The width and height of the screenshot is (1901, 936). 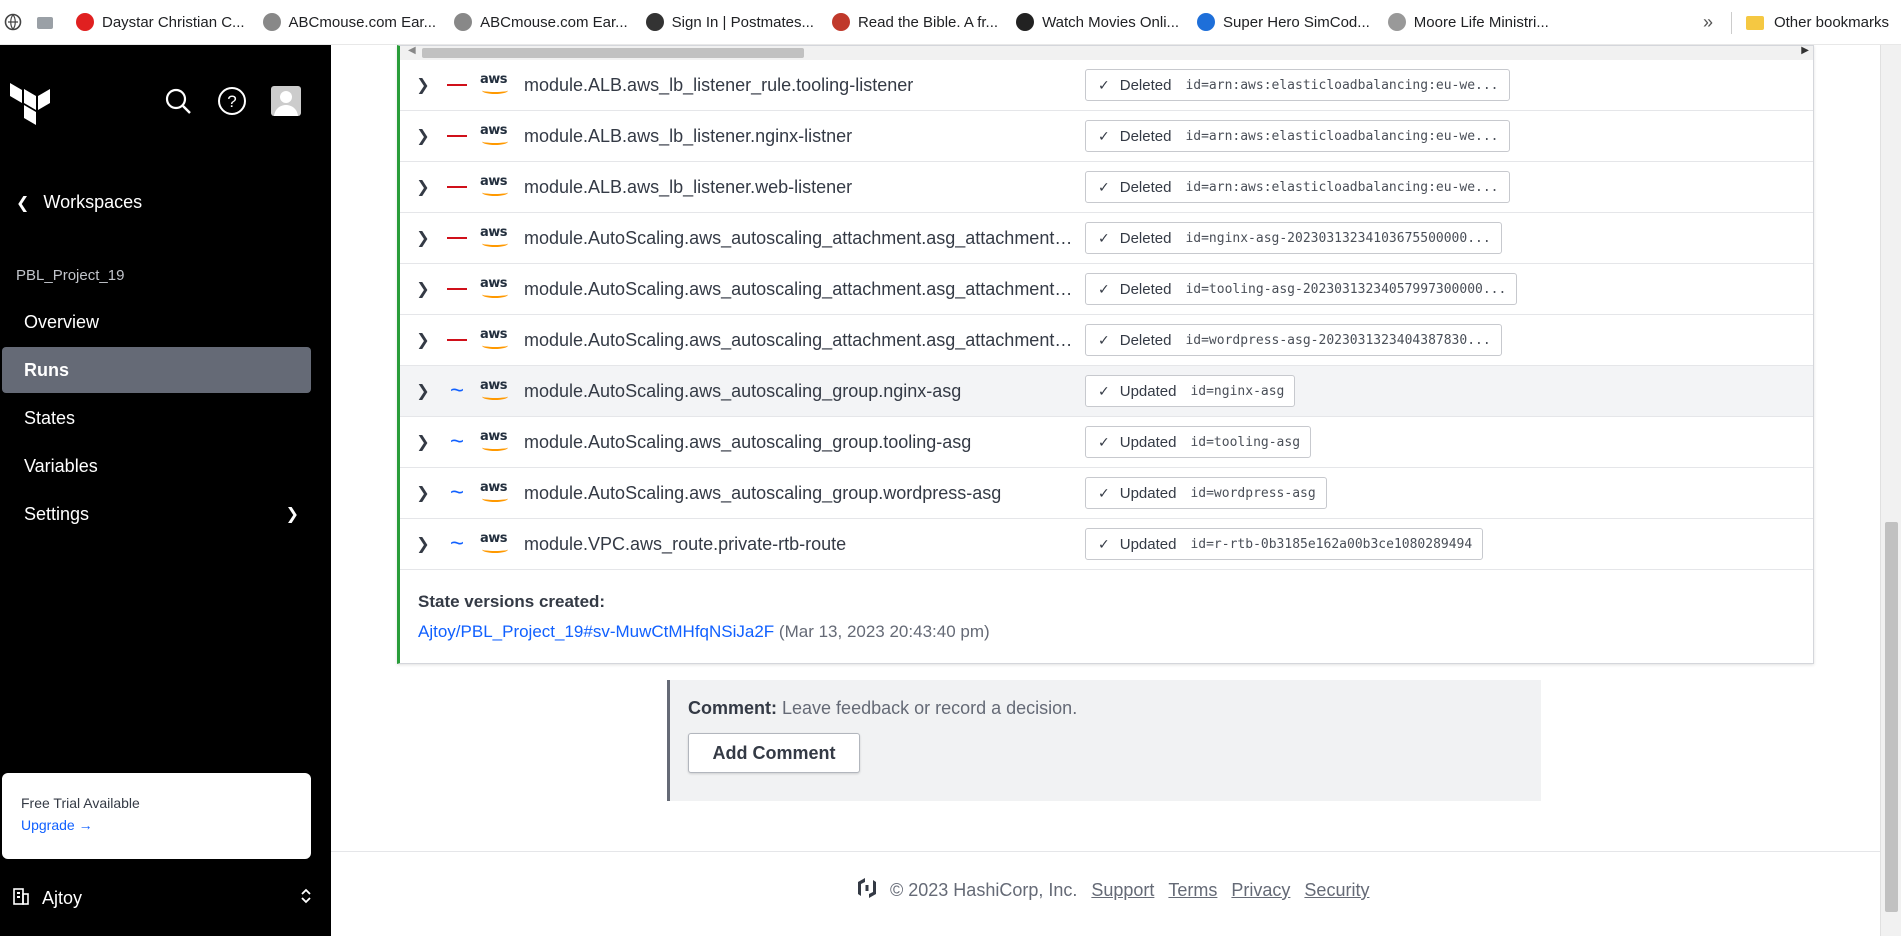 I want to click on folder-icon, so click(x=1754, y=22).